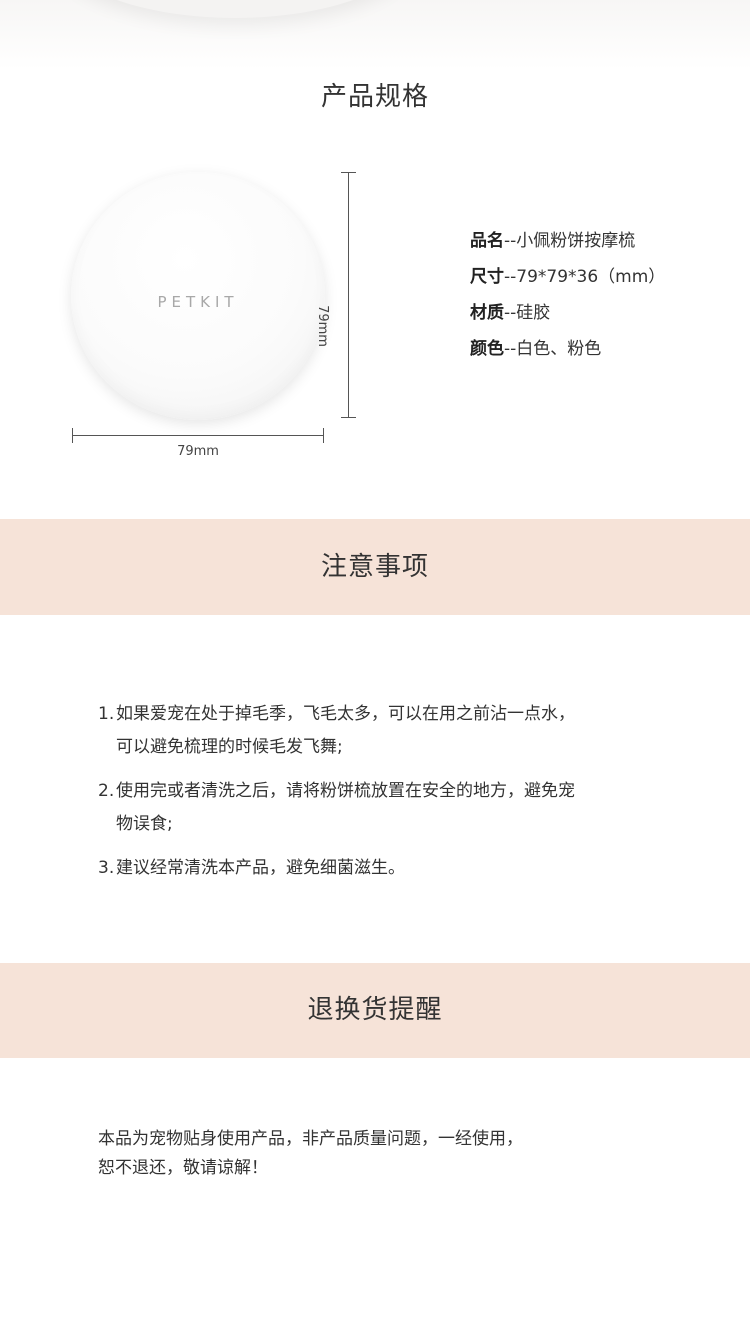 This screenshot has height=1341, width=750. Describe the element at coordinates (487, 277) in the screenshot. I see `spec-key: 尺寸` at that location.